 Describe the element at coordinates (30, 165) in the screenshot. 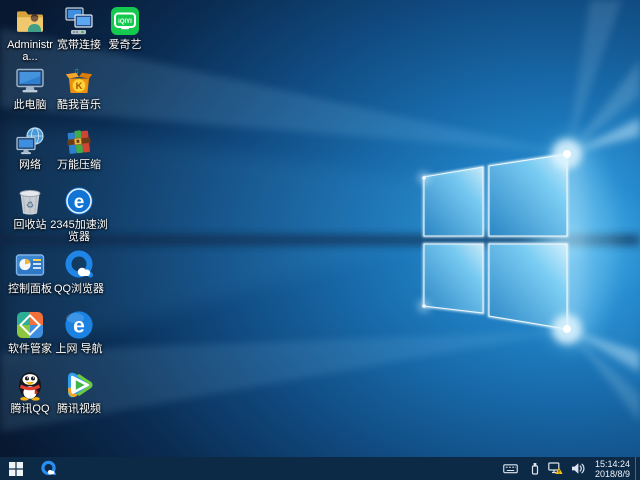

I see `desktop-icon-label: 网络` at that location.